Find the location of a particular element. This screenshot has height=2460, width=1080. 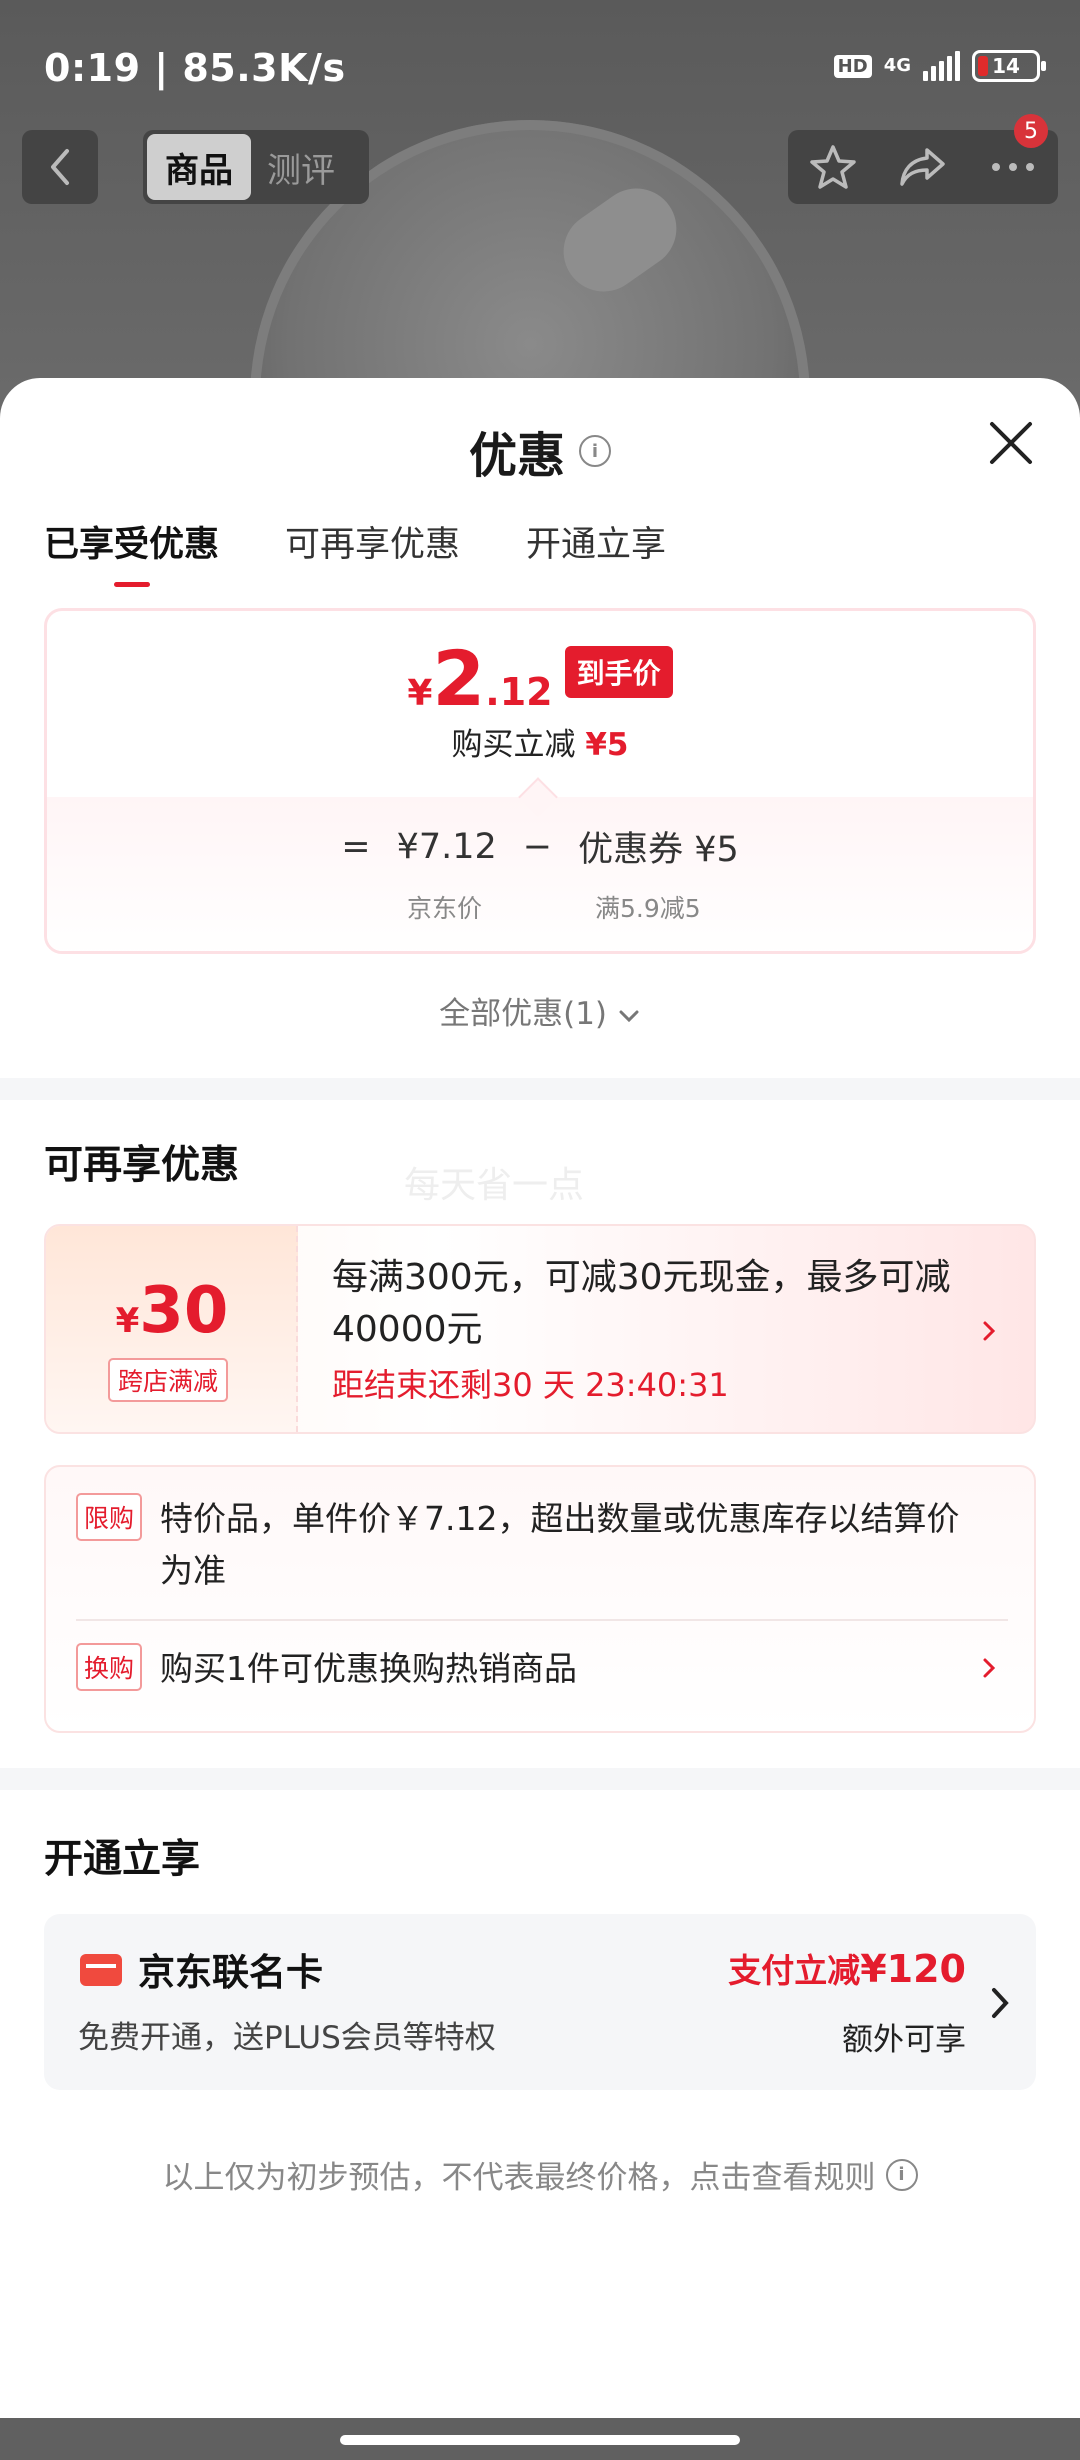

formula-minus: − is located at coordinates (537, 846).